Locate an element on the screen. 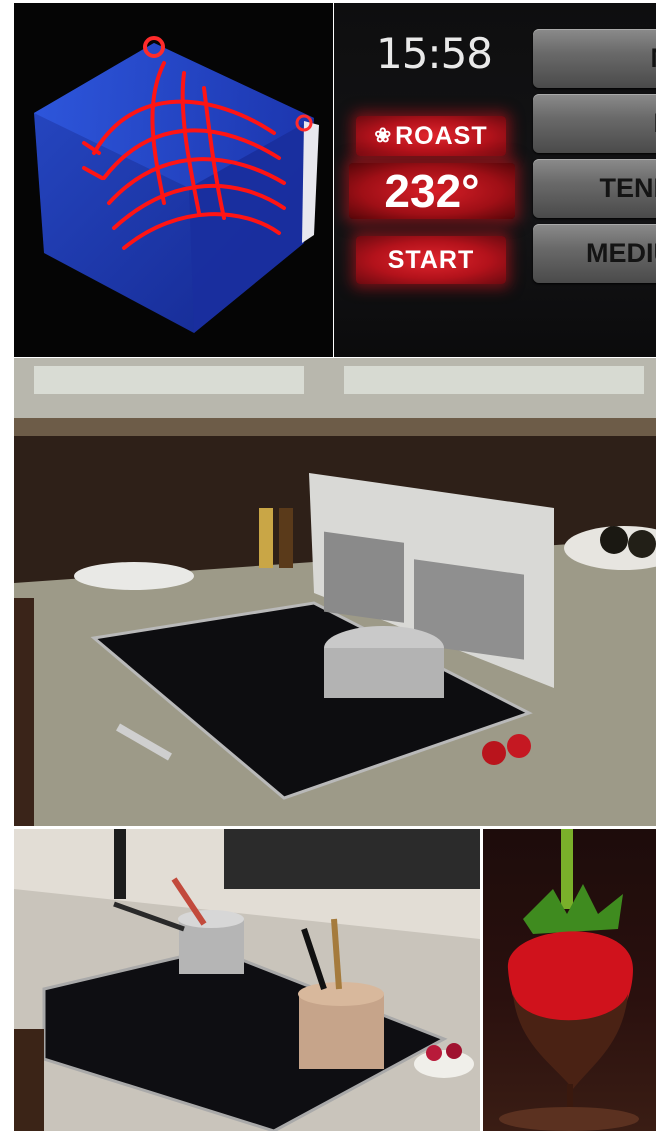  menu-item-4: MEDIU is located at coordinates (594, 253).